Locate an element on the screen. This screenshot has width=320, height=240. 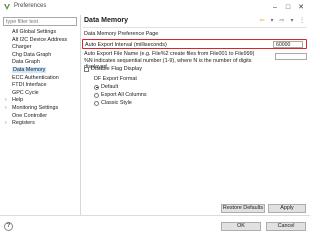
tree-item-data-graph: Data Graph is located at coordinates (40, 63).